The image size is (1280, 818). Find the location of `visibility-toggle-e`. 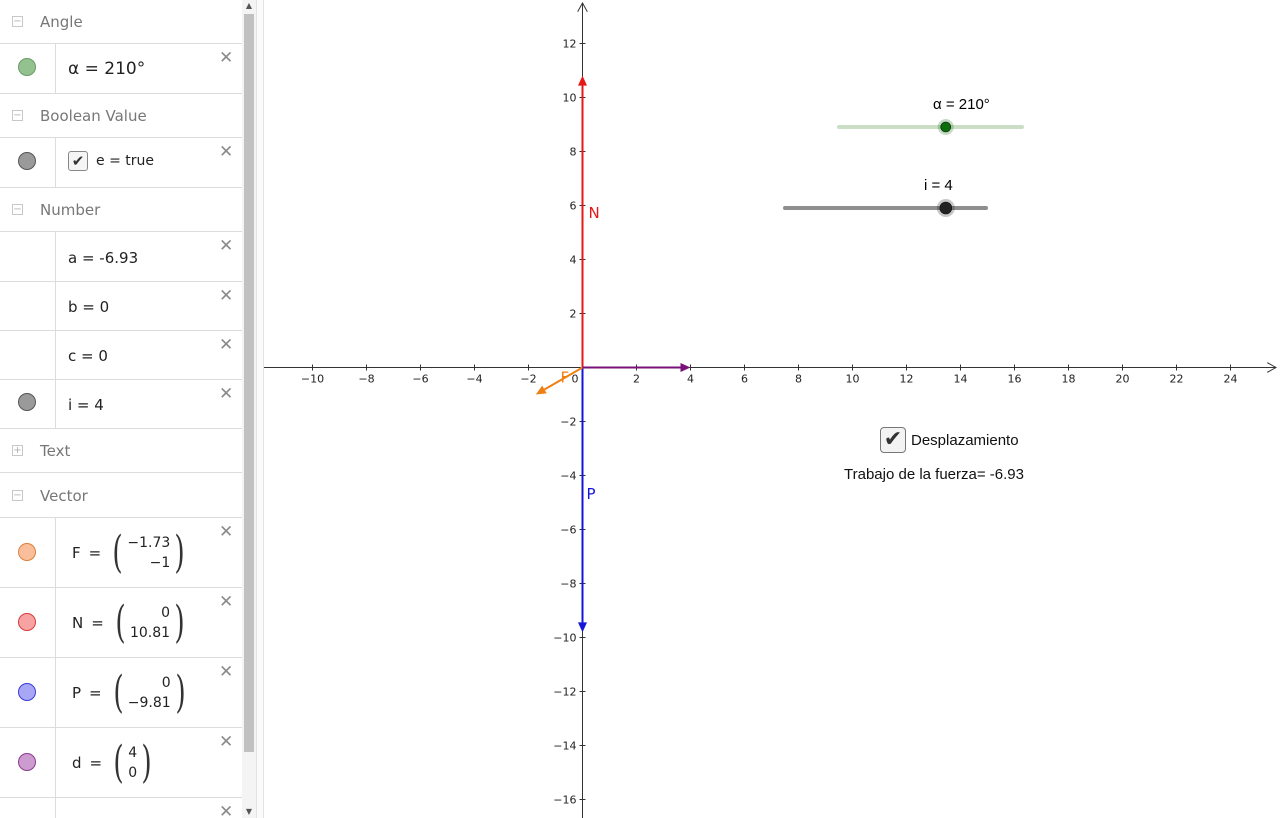

visibility-toggle-e is located at coordinates (27, 161).